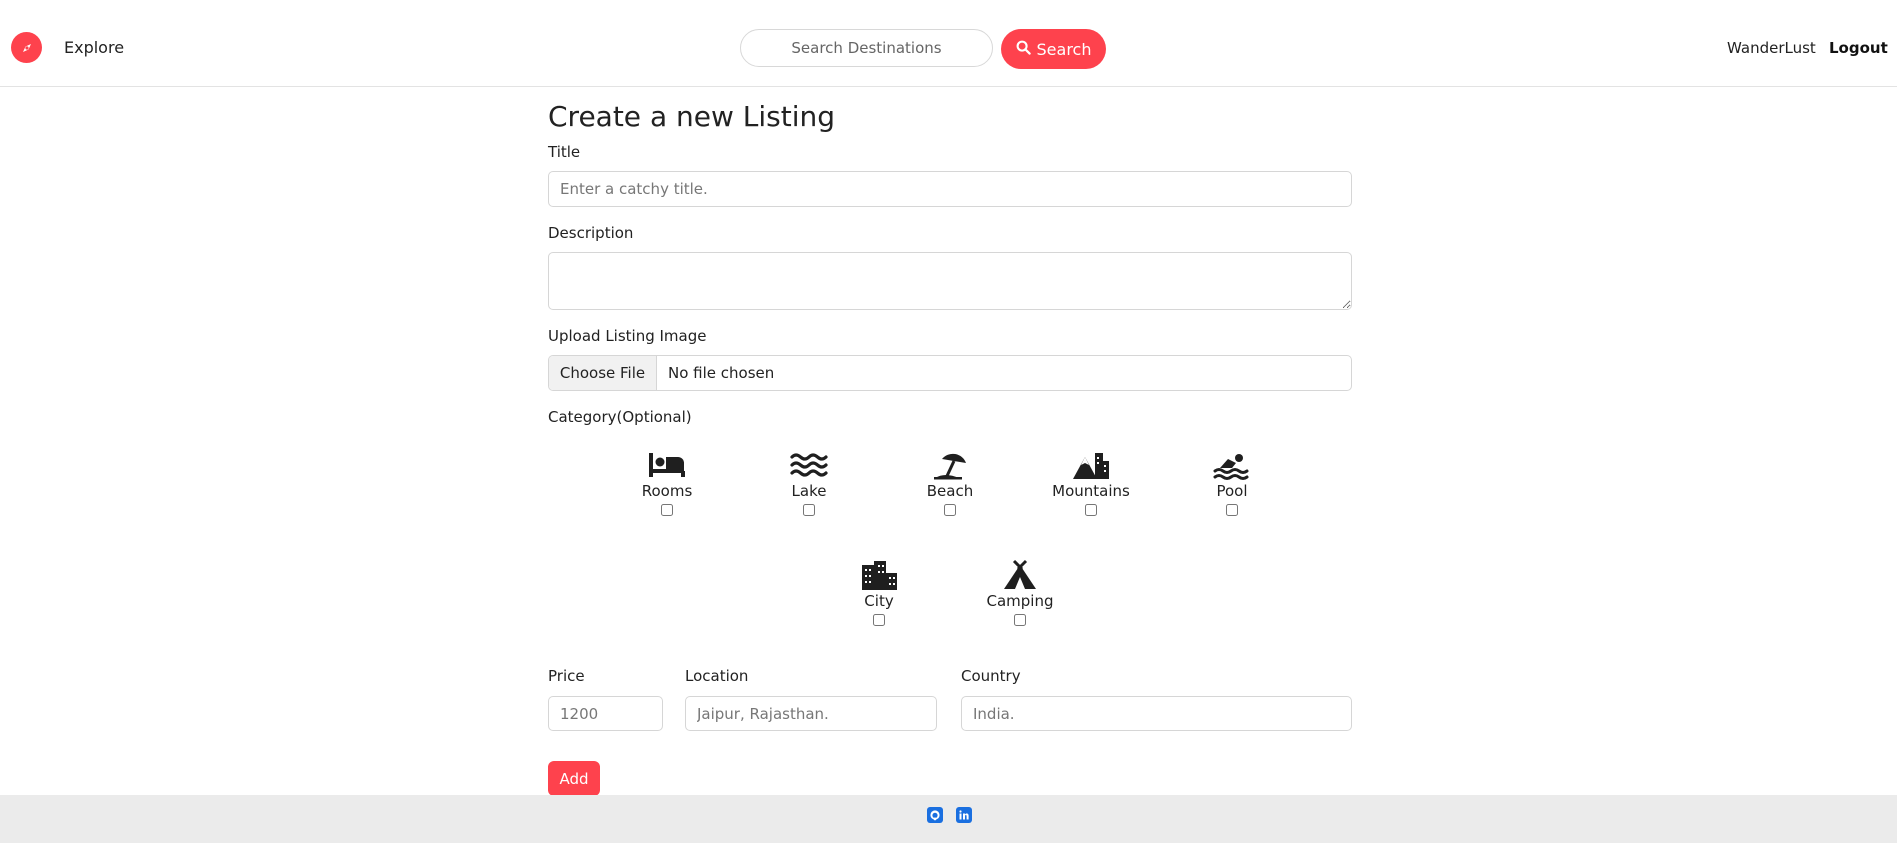 The height and width of the screenshot is (843, 1897). Describe the element at coordinates (935, 815) in the screenshot. I see `github-icon` at that location.